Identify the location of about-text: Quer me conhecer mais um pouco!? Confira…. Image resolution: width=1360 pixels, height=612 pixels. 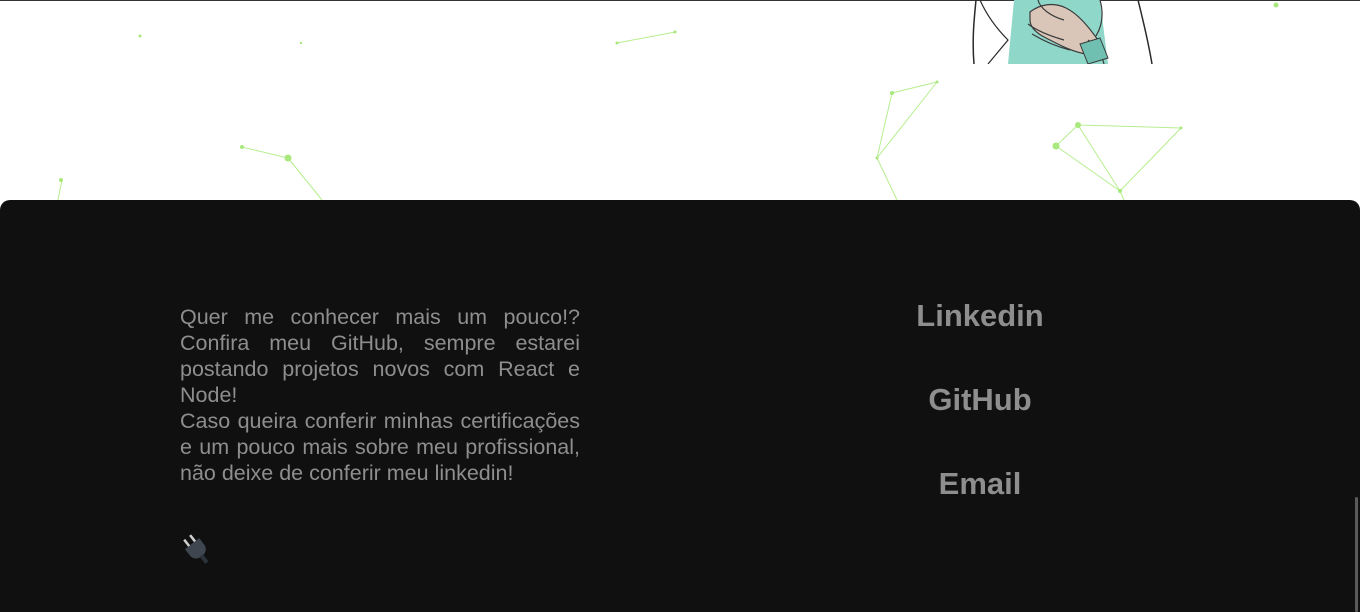
(380, 395).